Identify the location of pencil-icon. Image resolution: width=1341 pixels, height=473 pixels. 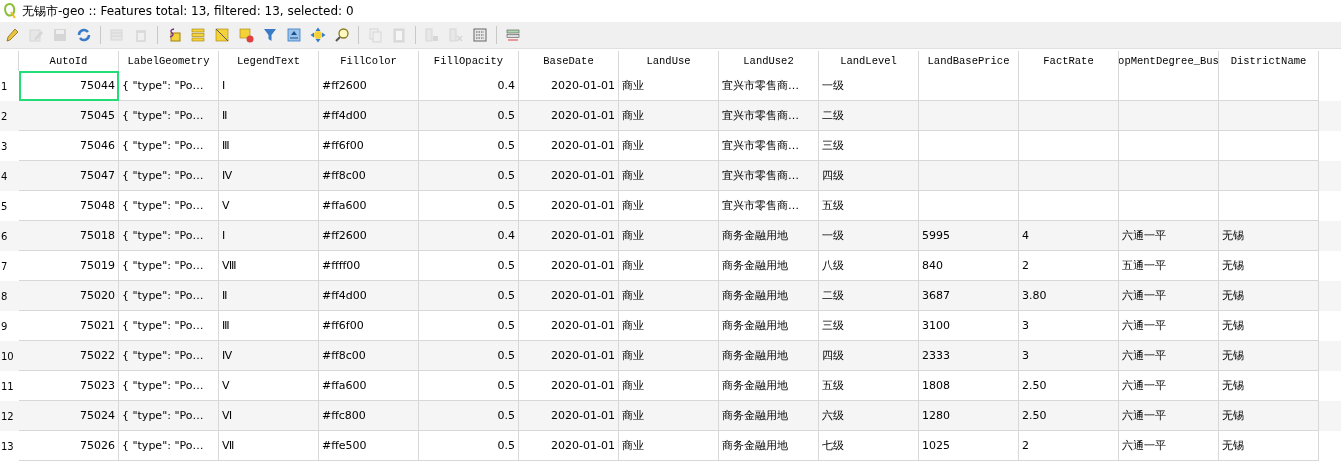
(12, 35).